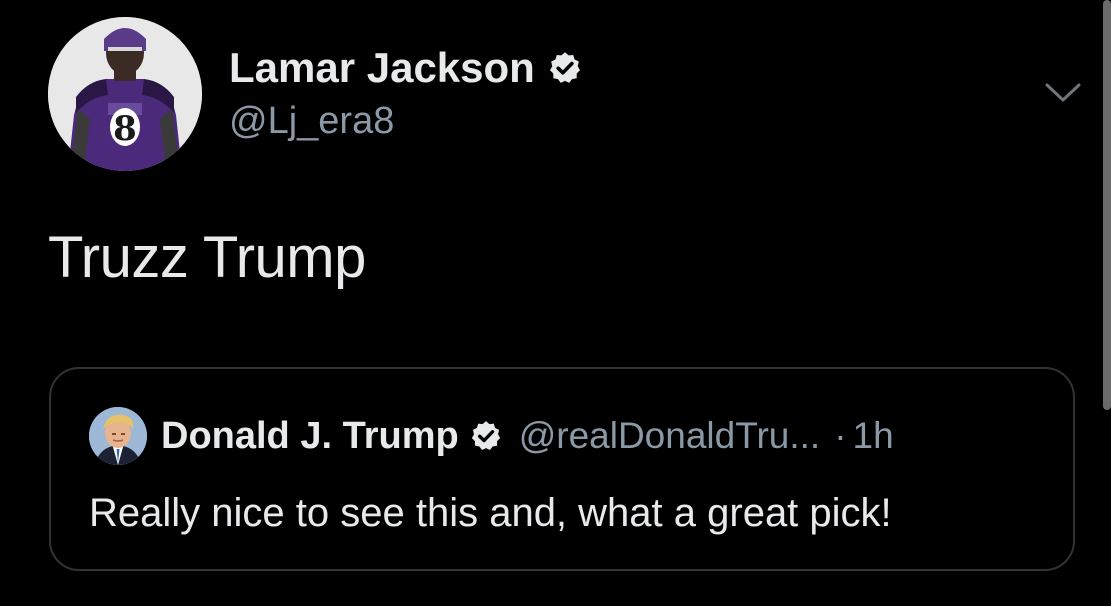  I want to click on quoted-author-avatar, so click(118, 436).